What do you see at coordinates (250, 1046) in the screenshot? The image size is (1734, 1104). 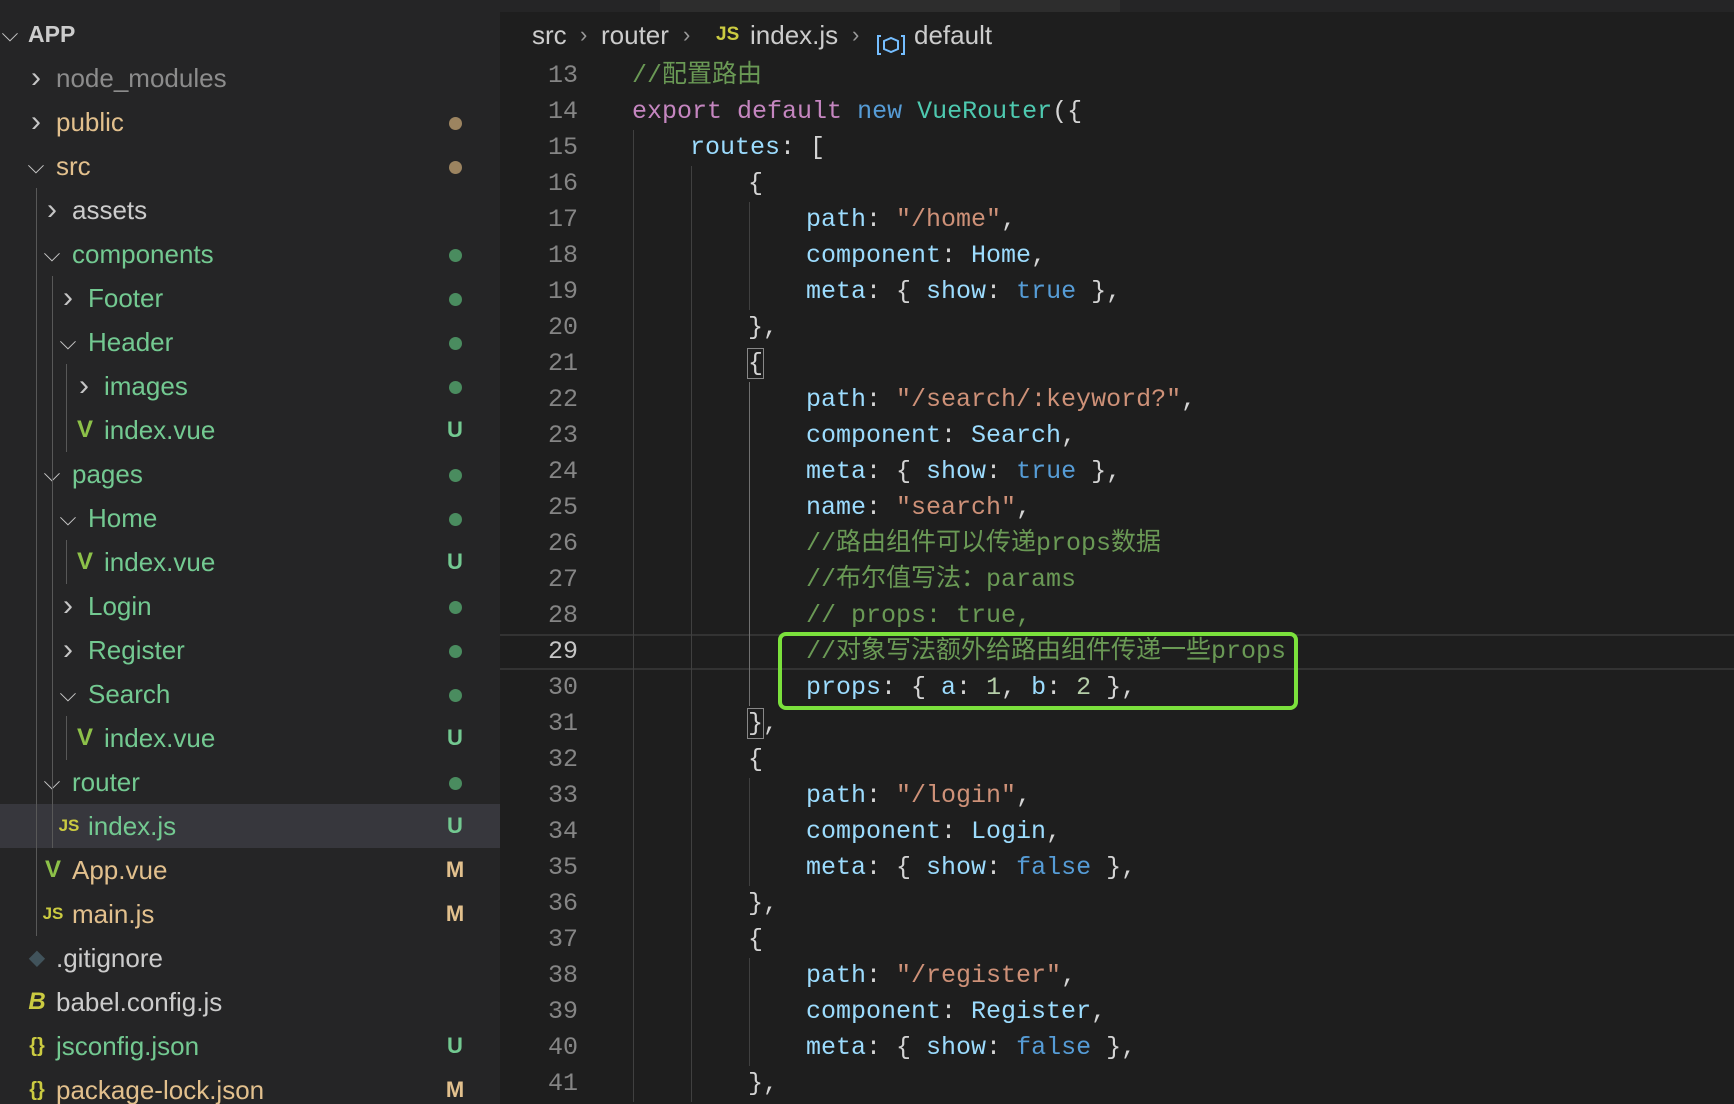 I see `file-row: {} jsconfig.json U` at bounding box center [250, 1046].